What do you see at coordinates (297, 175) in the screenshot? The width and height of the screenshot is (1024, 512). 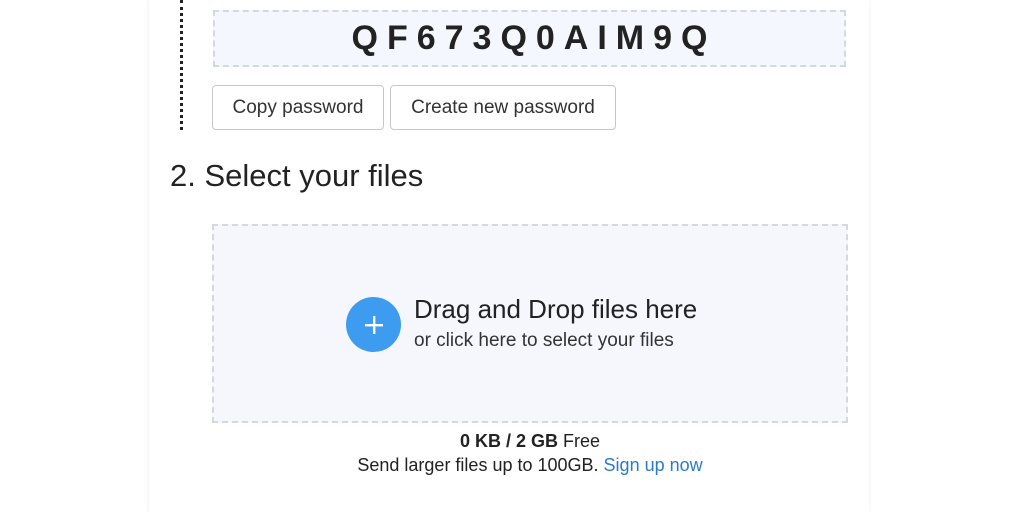 I see `section-title-select-files: 2. Select your files` at bounding box center [297, 175].